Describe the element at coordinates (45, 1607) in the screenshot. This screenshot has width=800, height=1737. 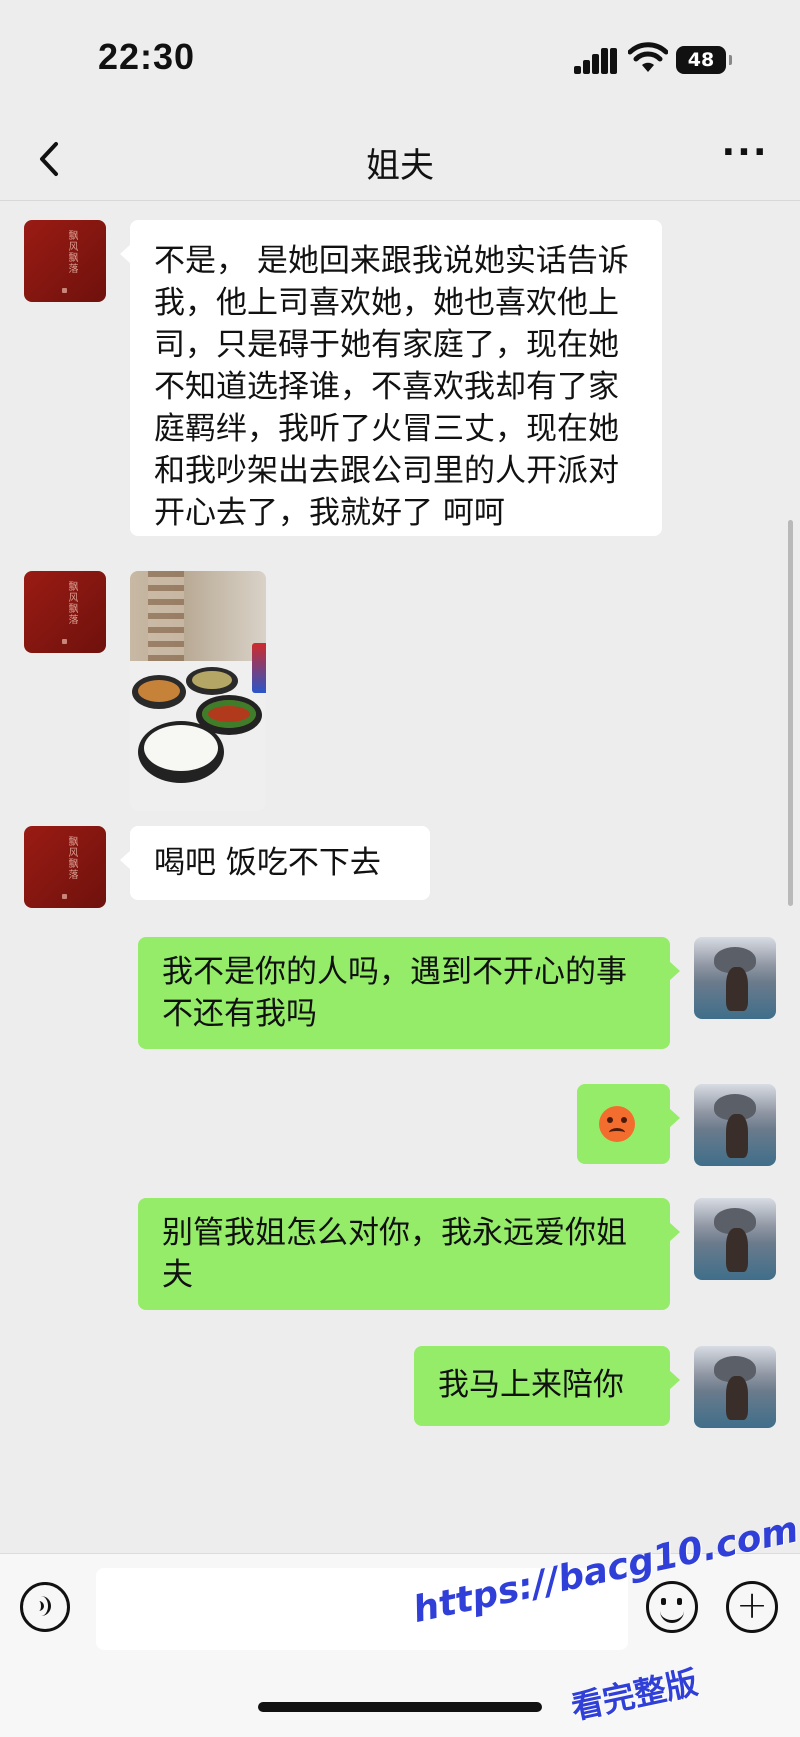
I see `voice-input-icon` at that location.